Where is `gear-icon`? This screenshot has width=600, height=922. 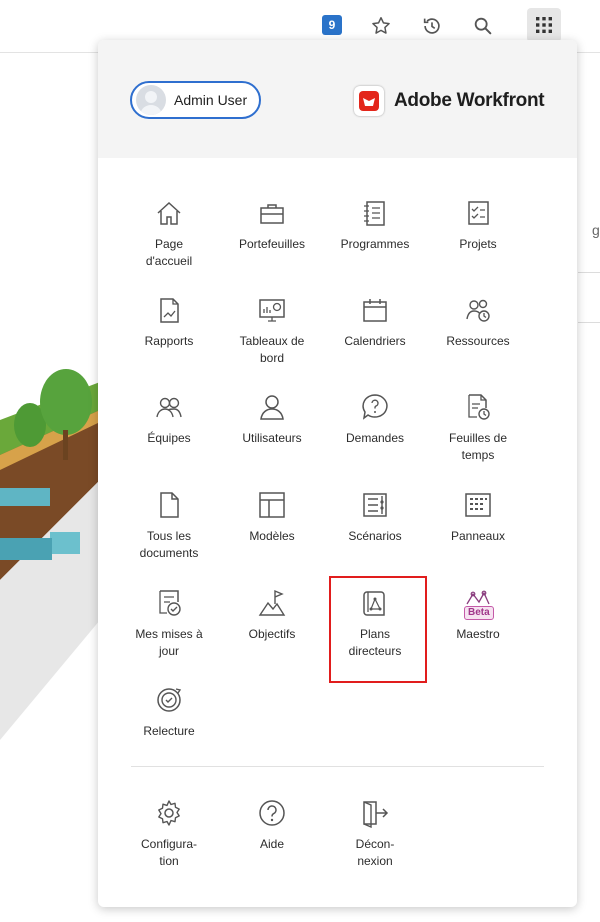 gear-icon is located at coordinates (169, 813).